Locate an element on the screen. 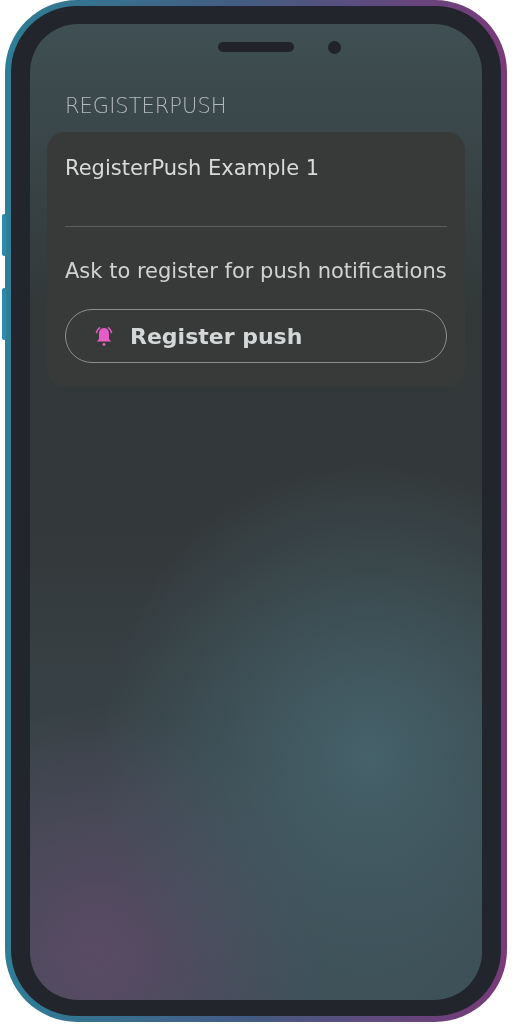 This screenshot has height=1024, width=512. camera-dot is located at coordinates (334, 47).